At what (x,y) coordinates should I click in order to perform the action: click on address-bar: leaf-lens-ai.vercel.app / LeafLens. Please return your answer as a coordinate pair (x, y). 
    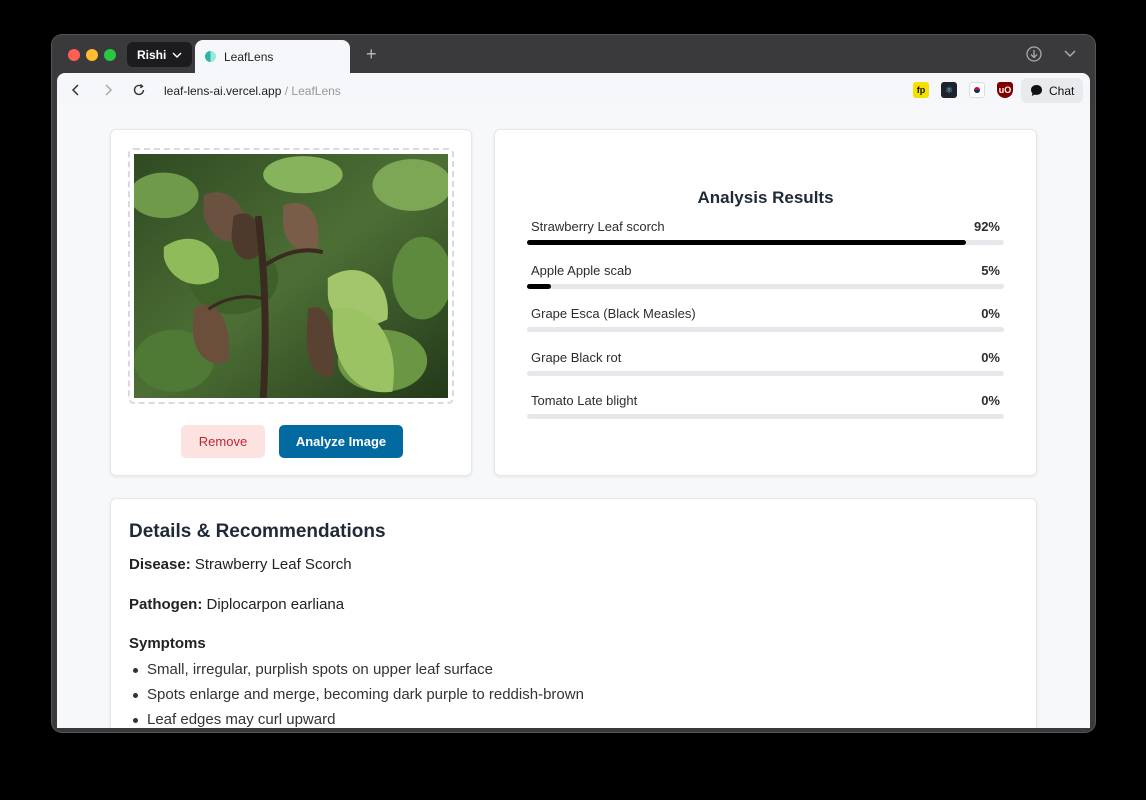
    Looking at the image, I should click on (252, 91).